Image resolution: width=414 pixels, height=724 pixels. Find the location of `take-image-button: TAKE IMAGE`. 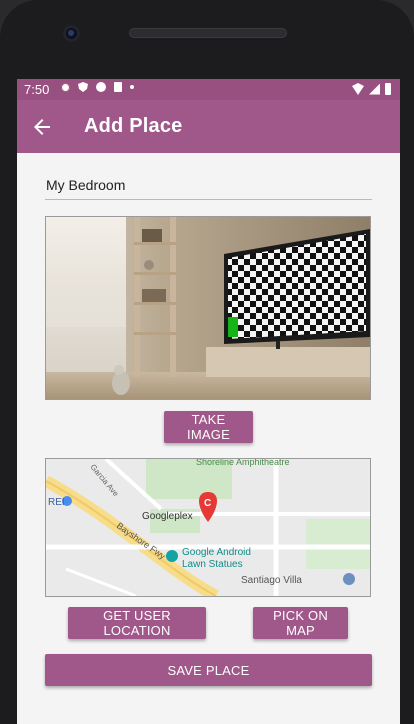

take-image-button: TAKE IMAGE is located at coordinates (208, 427).